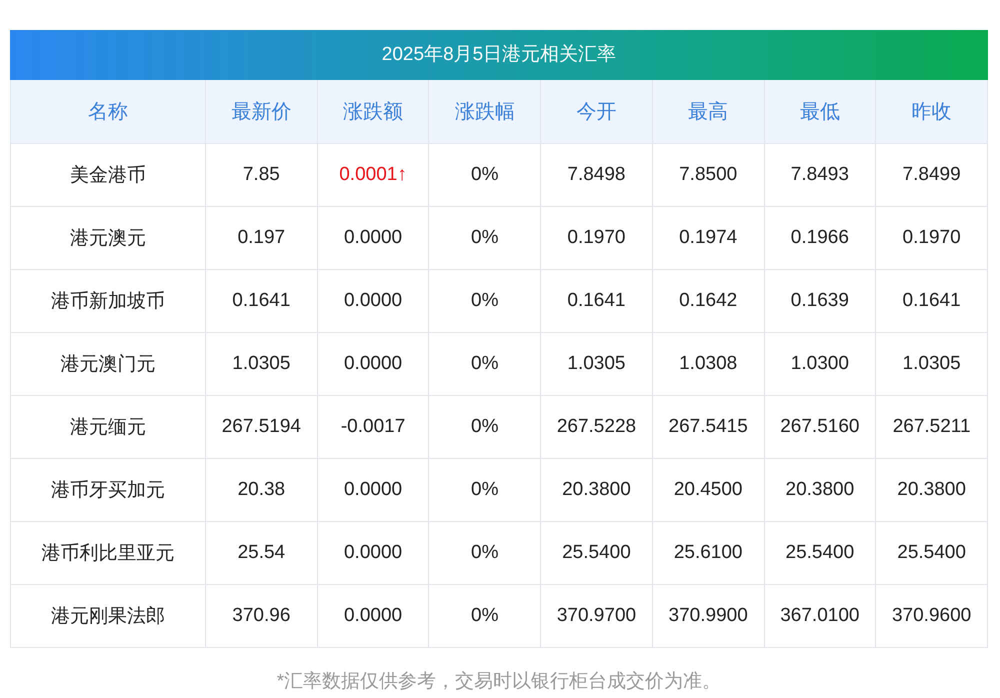  I want to click on table-cell: 367.0100, so click(820, 616).